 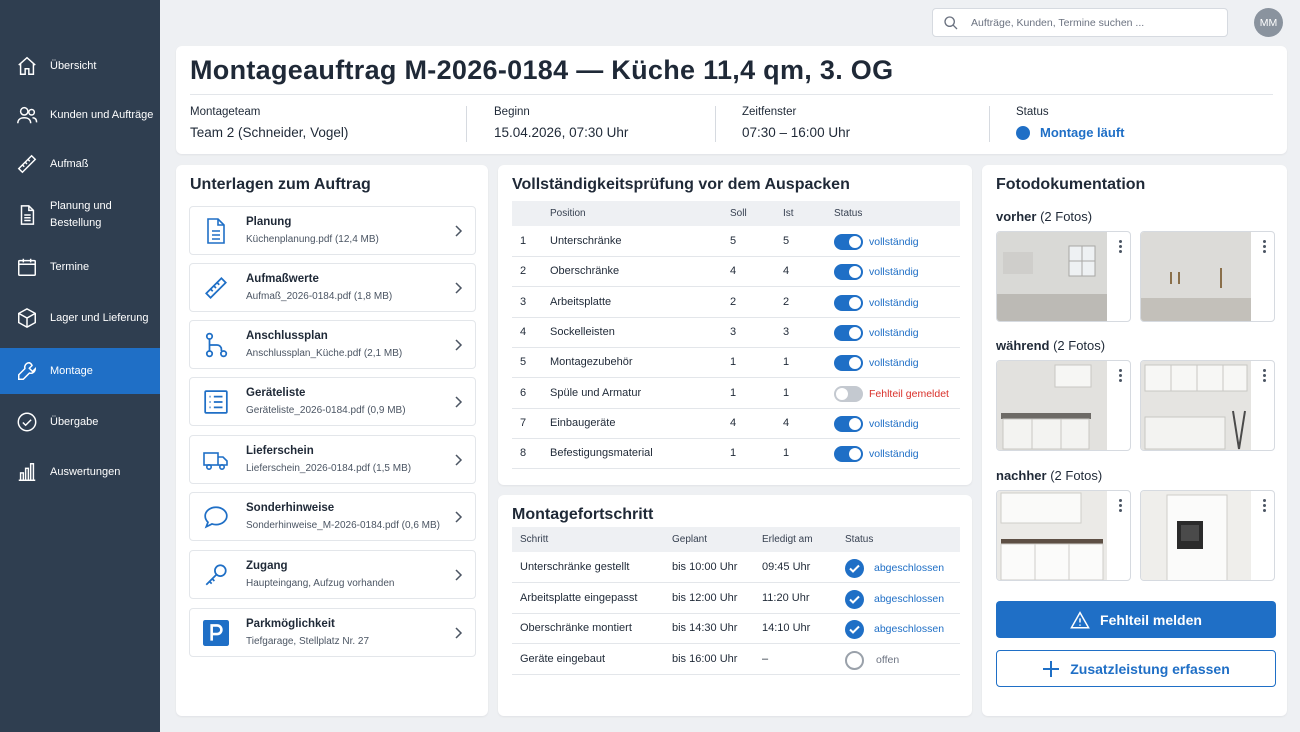 I want to click on chat-icon, so click(x=216, y=517).